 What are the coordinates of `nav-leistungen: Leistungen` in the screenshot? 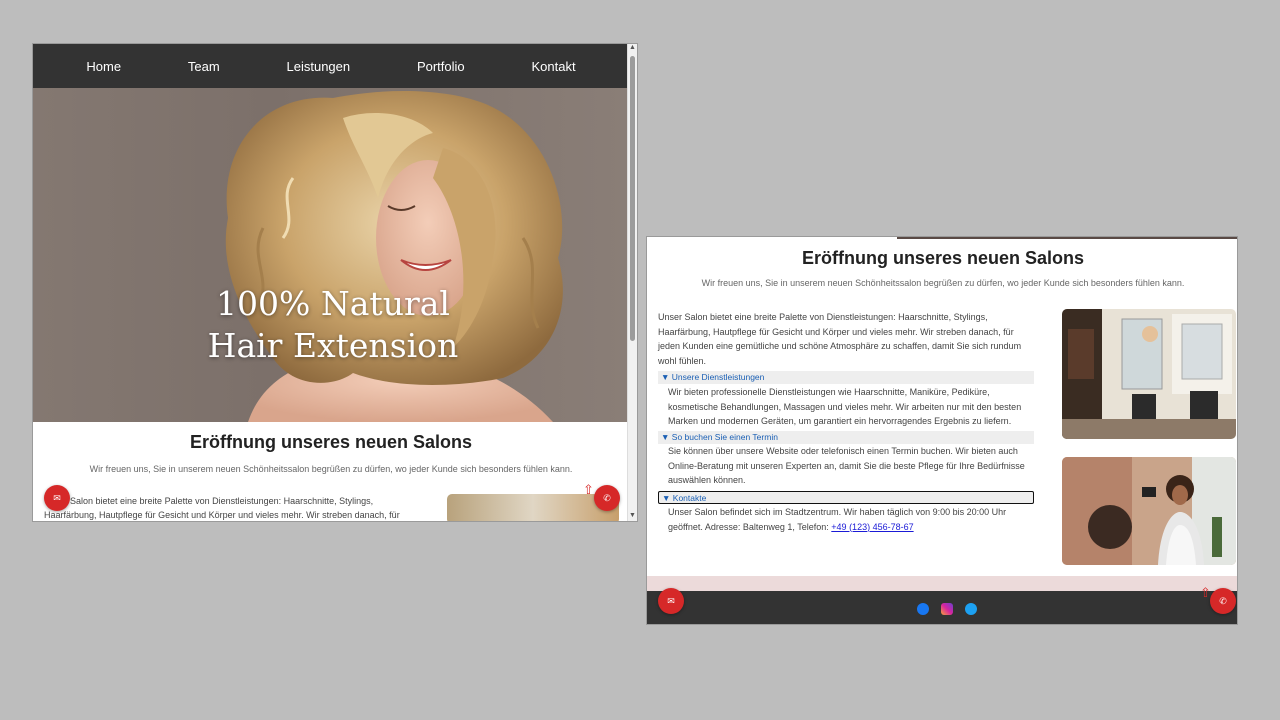 It's located at (319, 66).